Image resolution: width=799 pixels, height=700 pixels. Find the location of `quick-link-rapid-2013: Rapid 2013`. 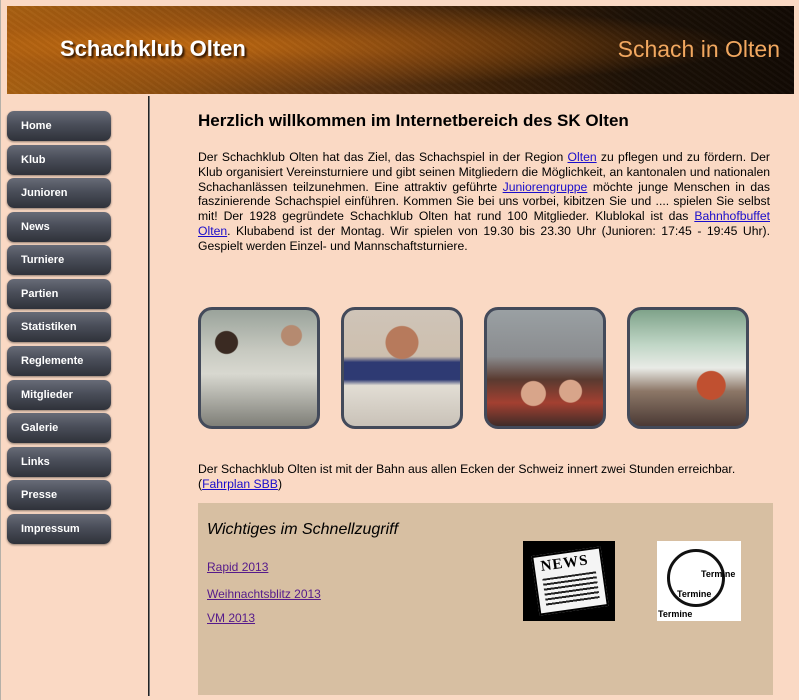

quick-link-rapid-2013: Rapid 2013 is located at coordinates (237, 567).